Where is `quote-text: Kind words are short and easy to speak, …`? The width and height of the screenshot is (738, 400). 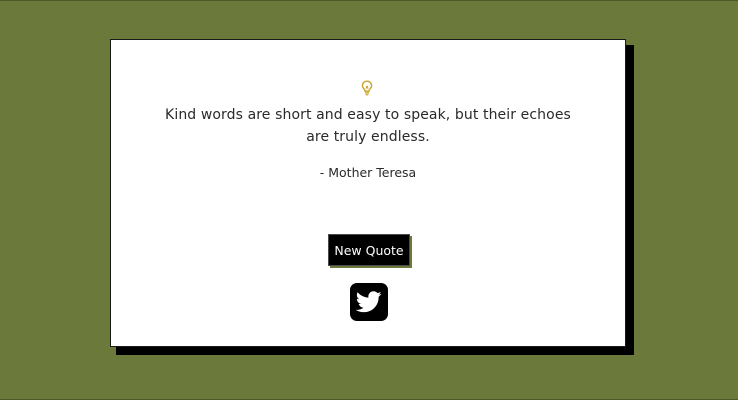 quote-text: Kind words are short and easy to speak, … is located at coordinates (368, 126).